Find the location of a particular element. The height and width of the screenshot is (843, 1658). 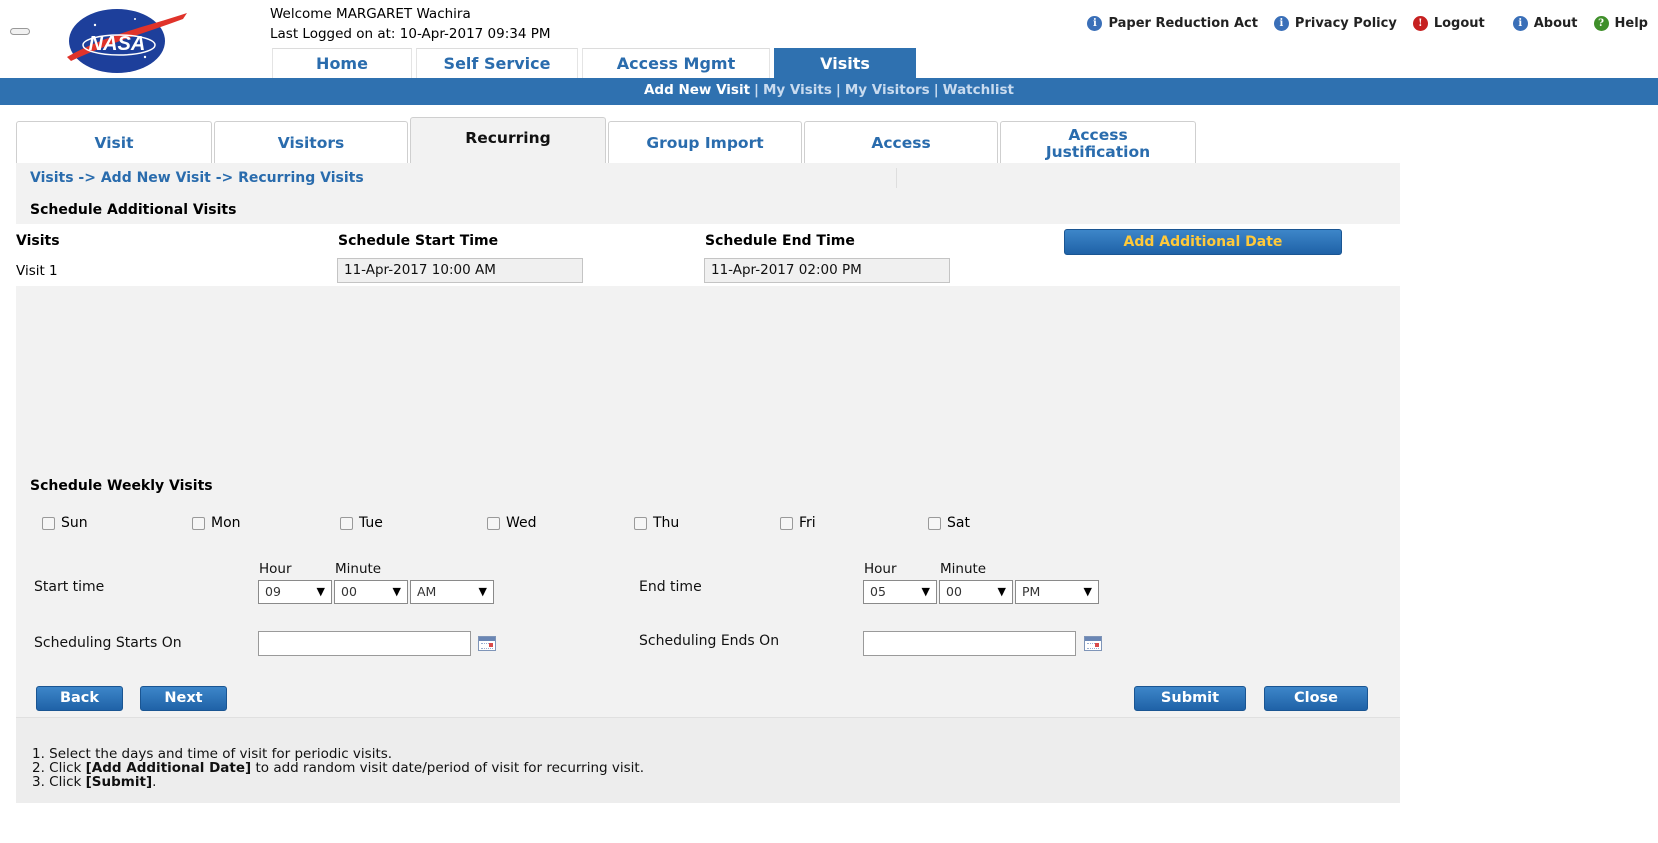

instruction-line-3: 3. Click [Submit]. is located at coordinates (94, 782).